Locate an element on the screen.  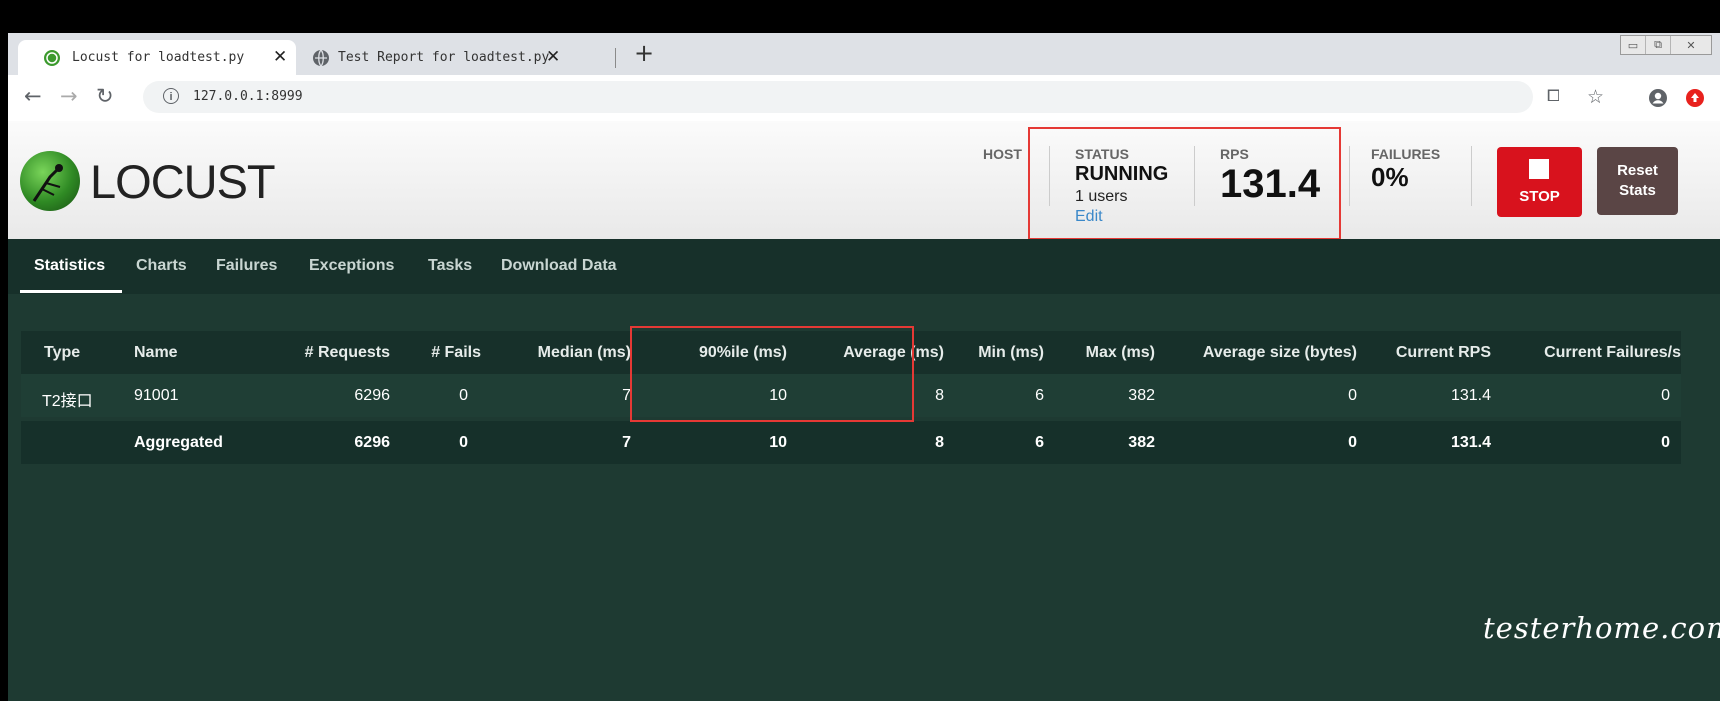
minimize-icon: ▭ is located at coordinates (1633, 45).